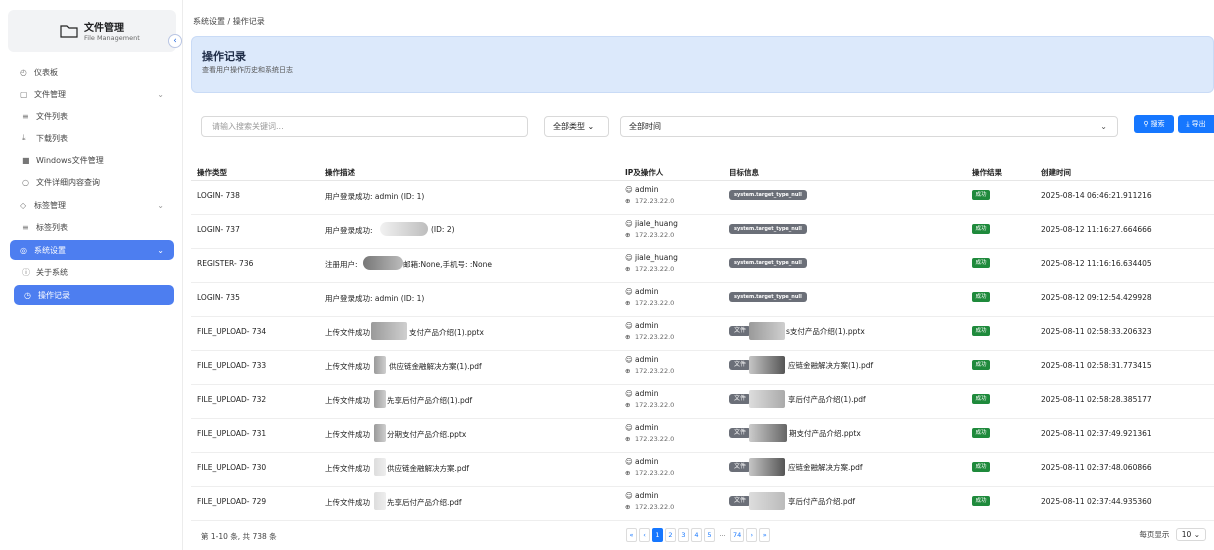 The width and height of the screenshot is (1214, 550). I want to click on sidebar-item-download-list: ⤓ 下载列表, so click(92, 138).